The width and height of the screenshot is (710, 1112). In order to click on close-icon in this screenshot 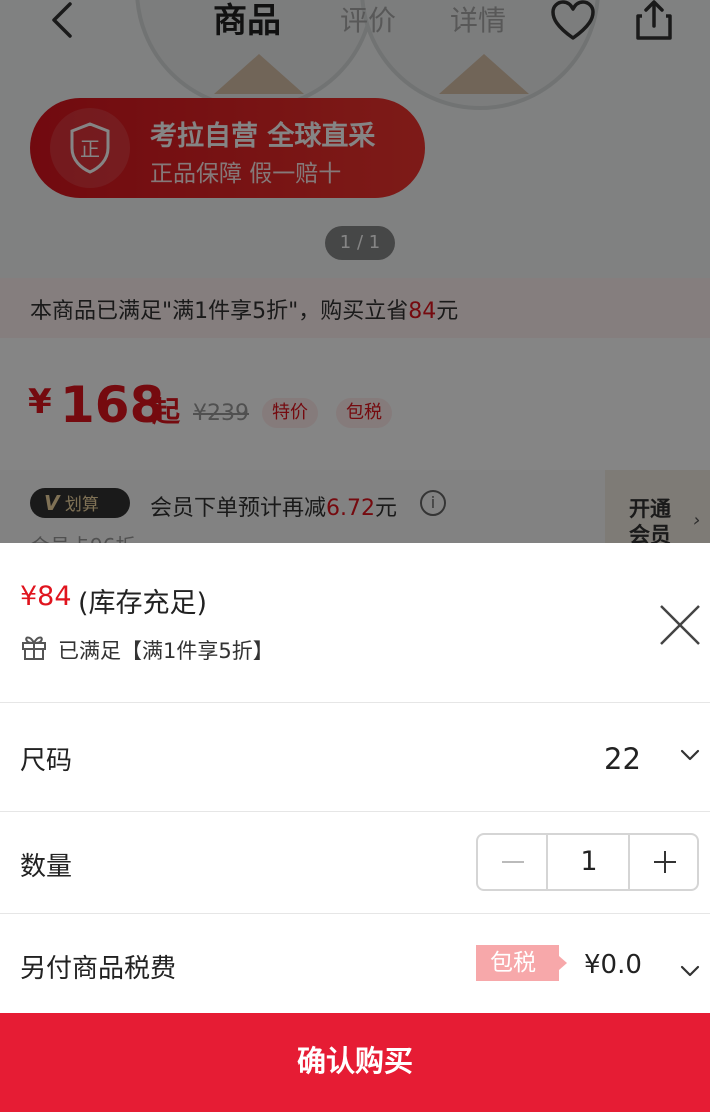, I will do `click(680, 625)`.